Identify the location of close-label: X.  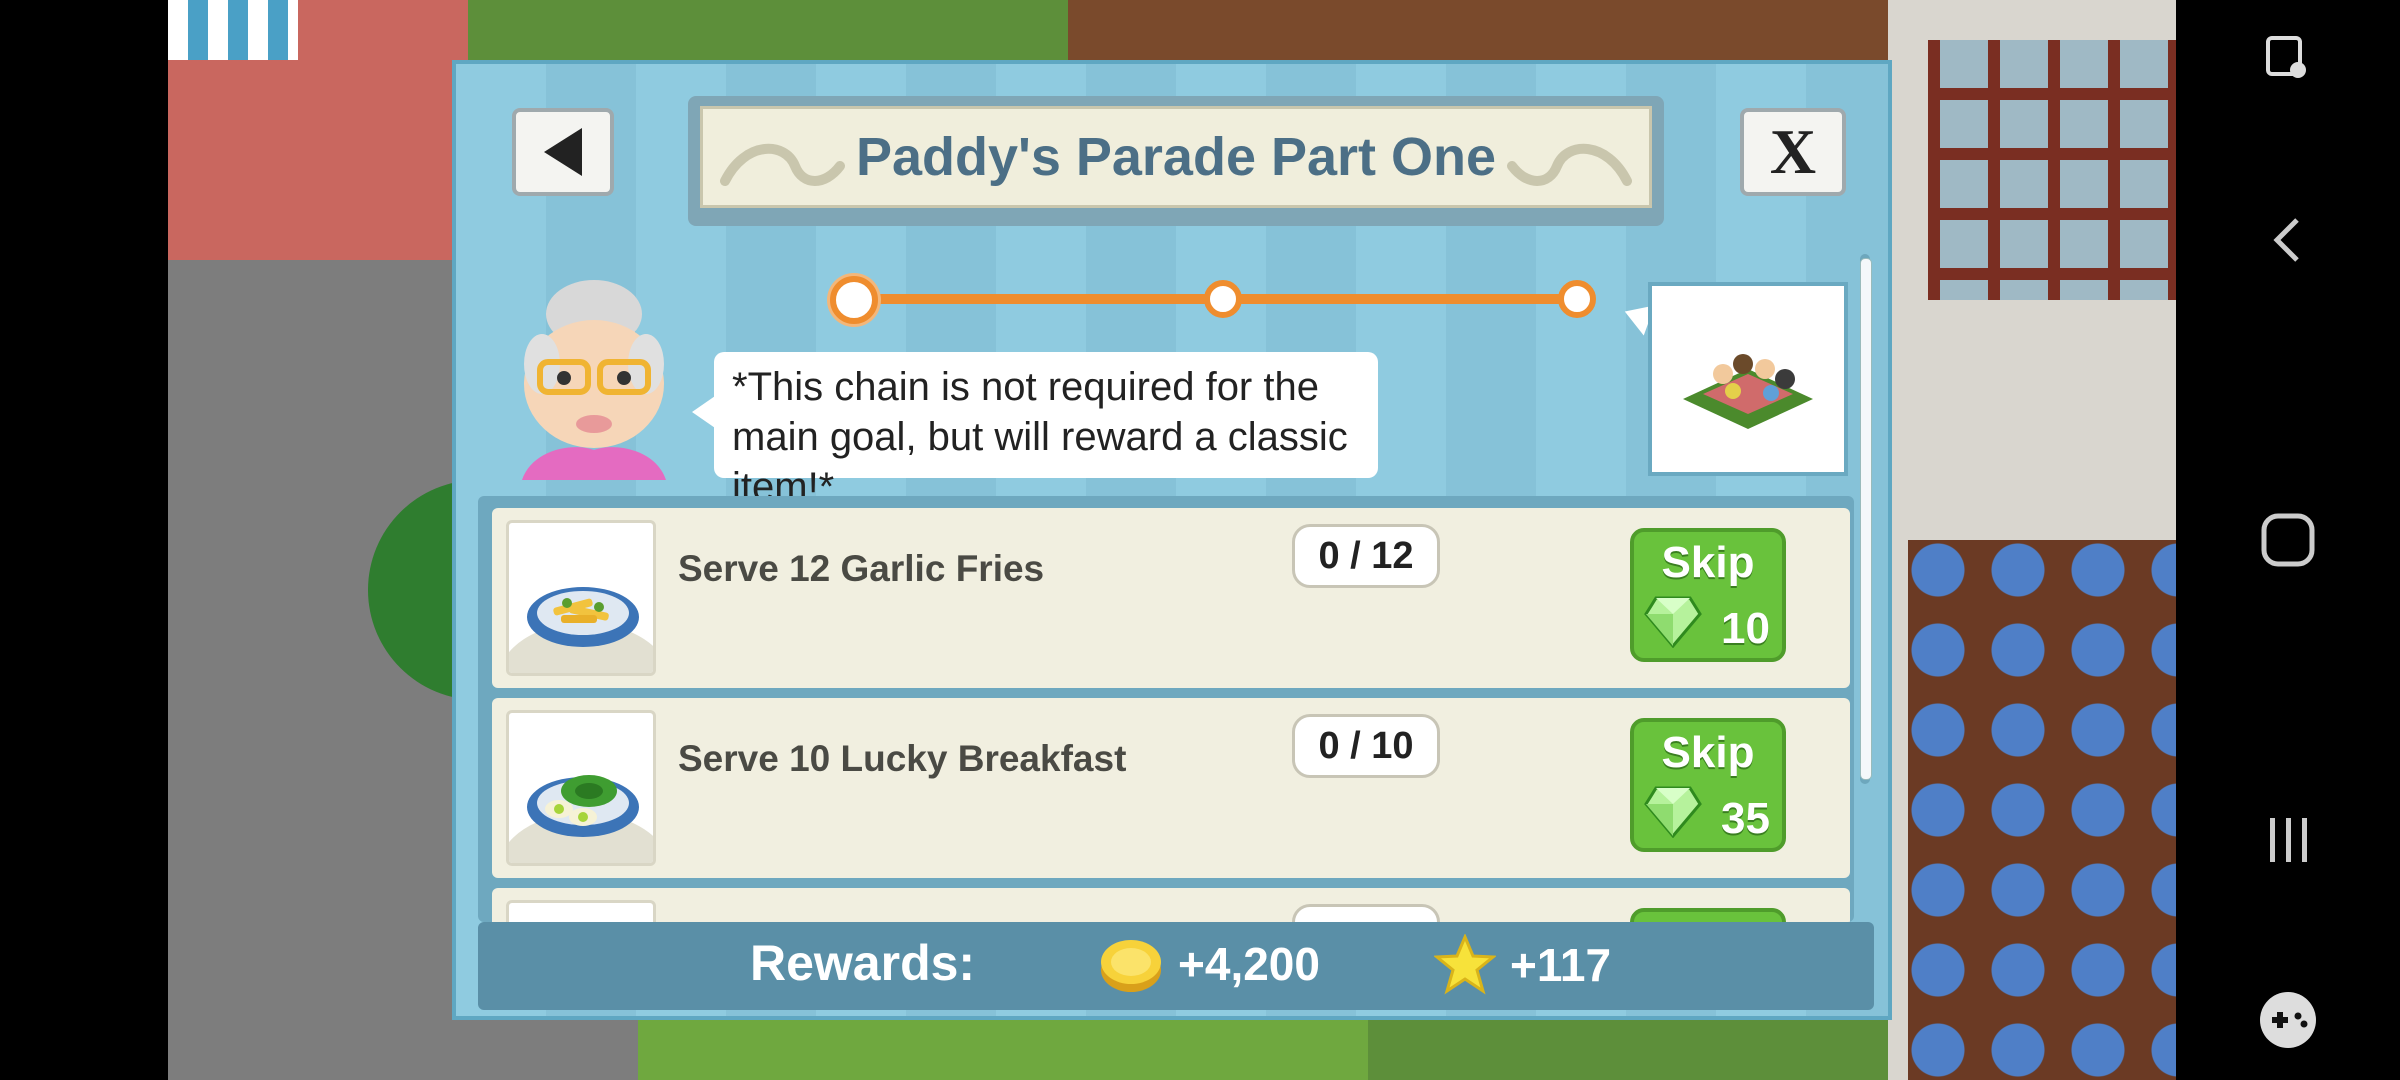
(1793, 151).